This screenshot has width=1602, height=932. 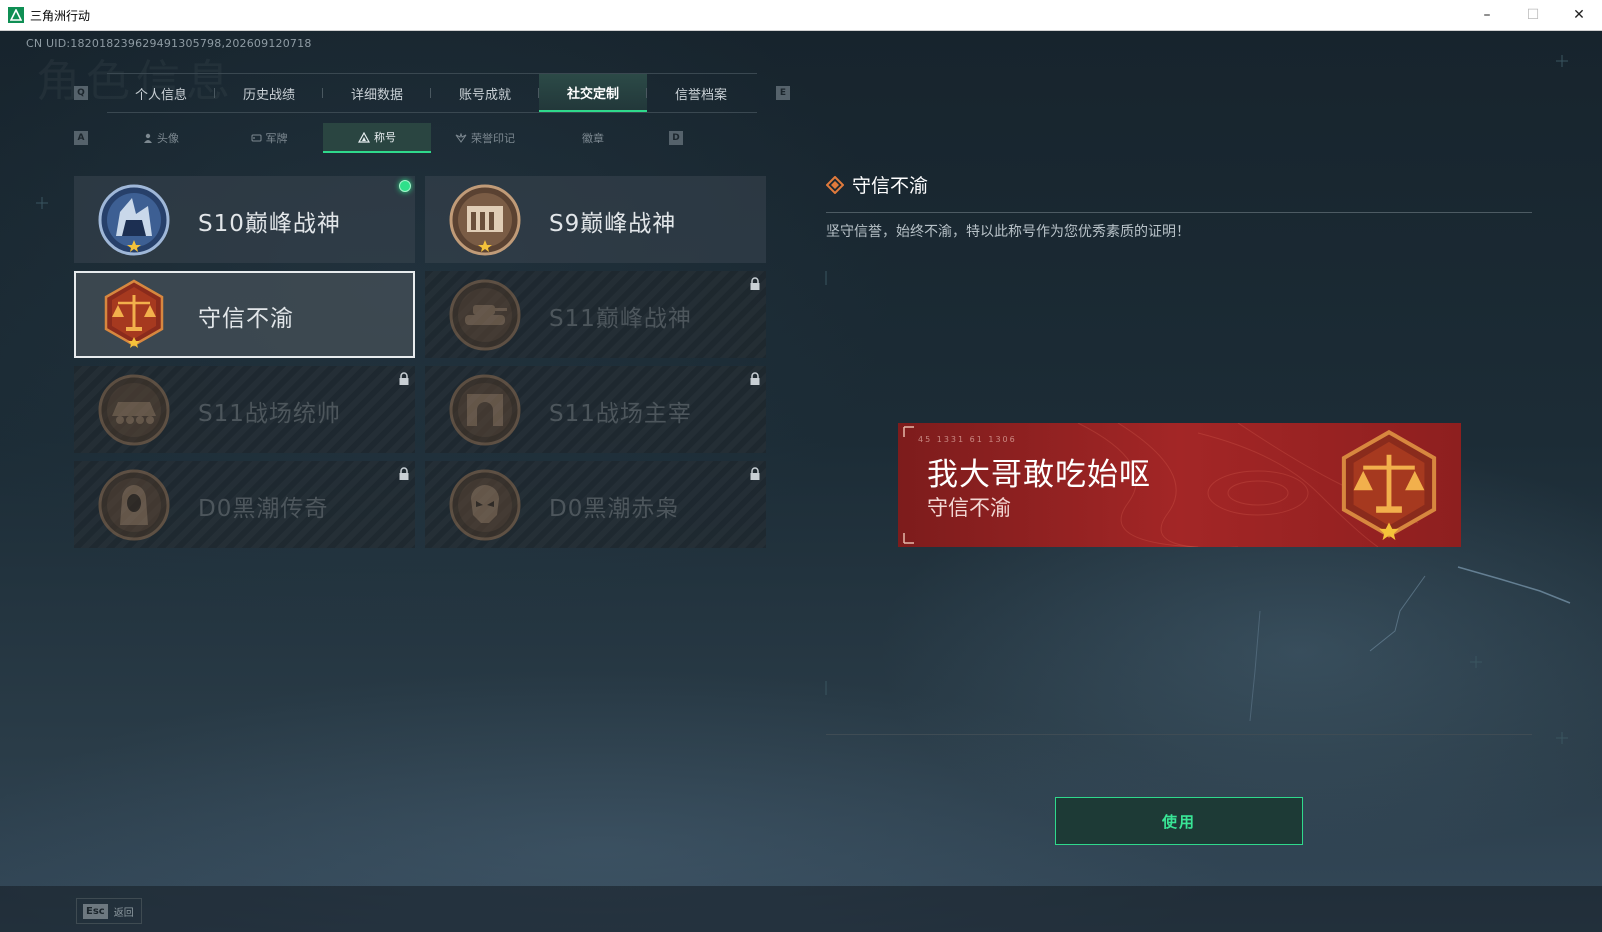 What do you see at coordinates (256, 138) in the screenshot?
I see `tag-icon` at bounding box center [256, 138].